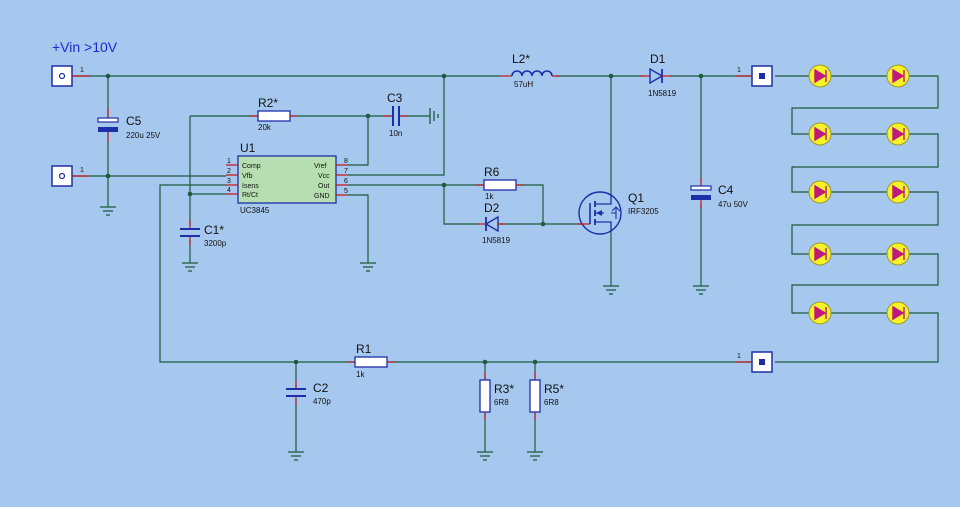 Image resolution: width=960 pixels, height=507 pixels. Describe the element at coordinates (643, 211) in the screenshot. I see `q1-value: IRF3205` at that location.